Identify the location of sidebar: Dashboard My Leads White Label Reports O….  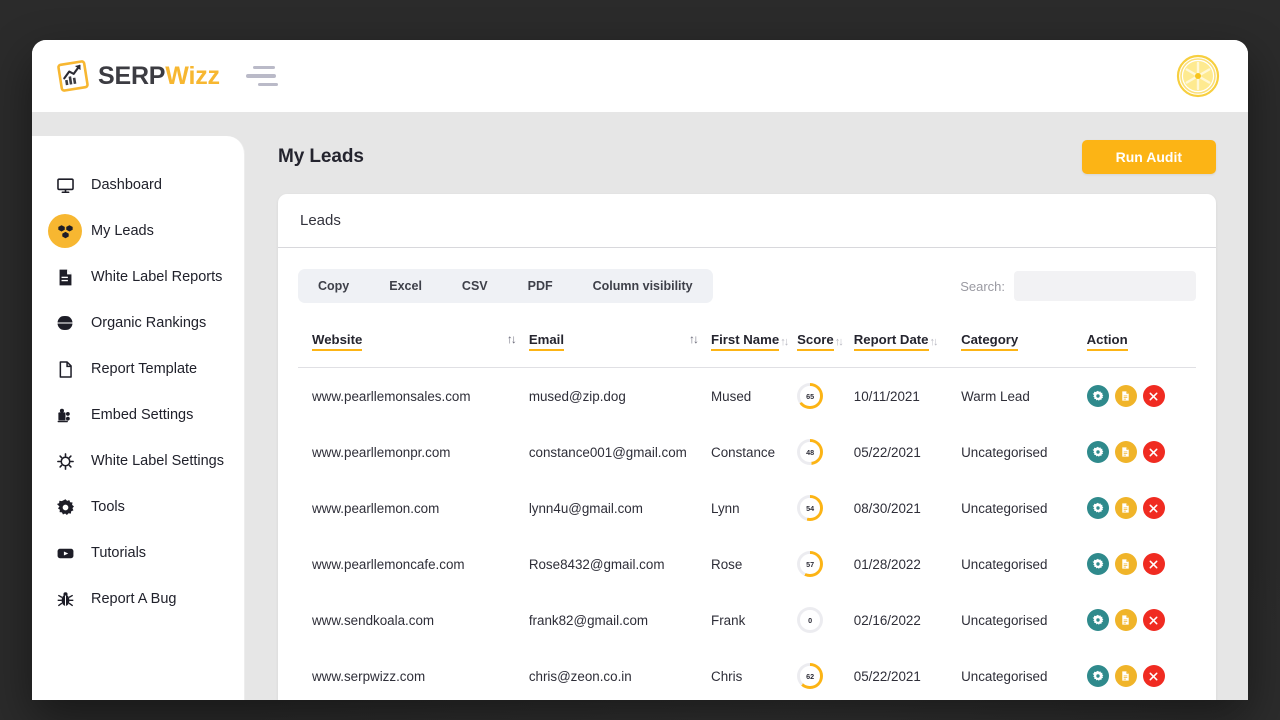
(138, 418).